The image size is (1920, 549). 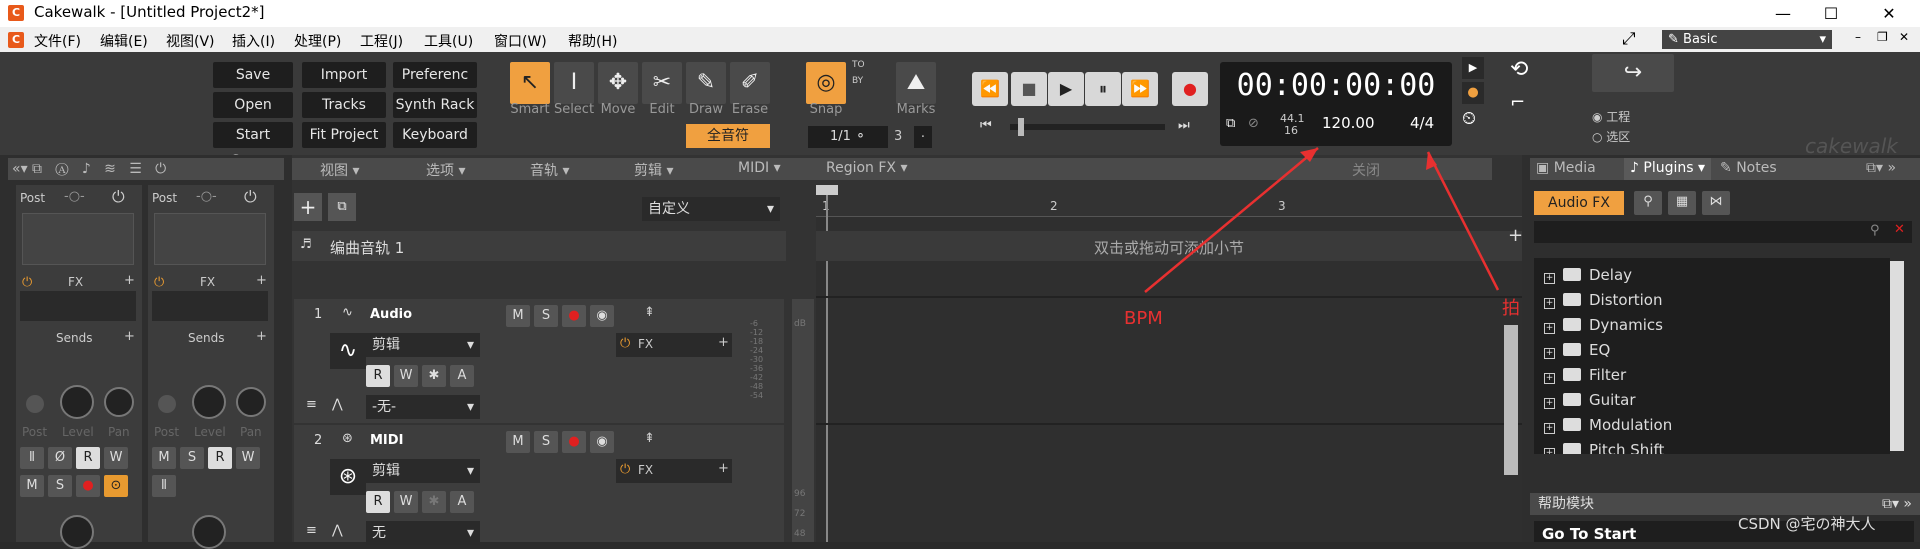 I want to click on bpm-annotation: BPM, so click(x=1143, y=318).